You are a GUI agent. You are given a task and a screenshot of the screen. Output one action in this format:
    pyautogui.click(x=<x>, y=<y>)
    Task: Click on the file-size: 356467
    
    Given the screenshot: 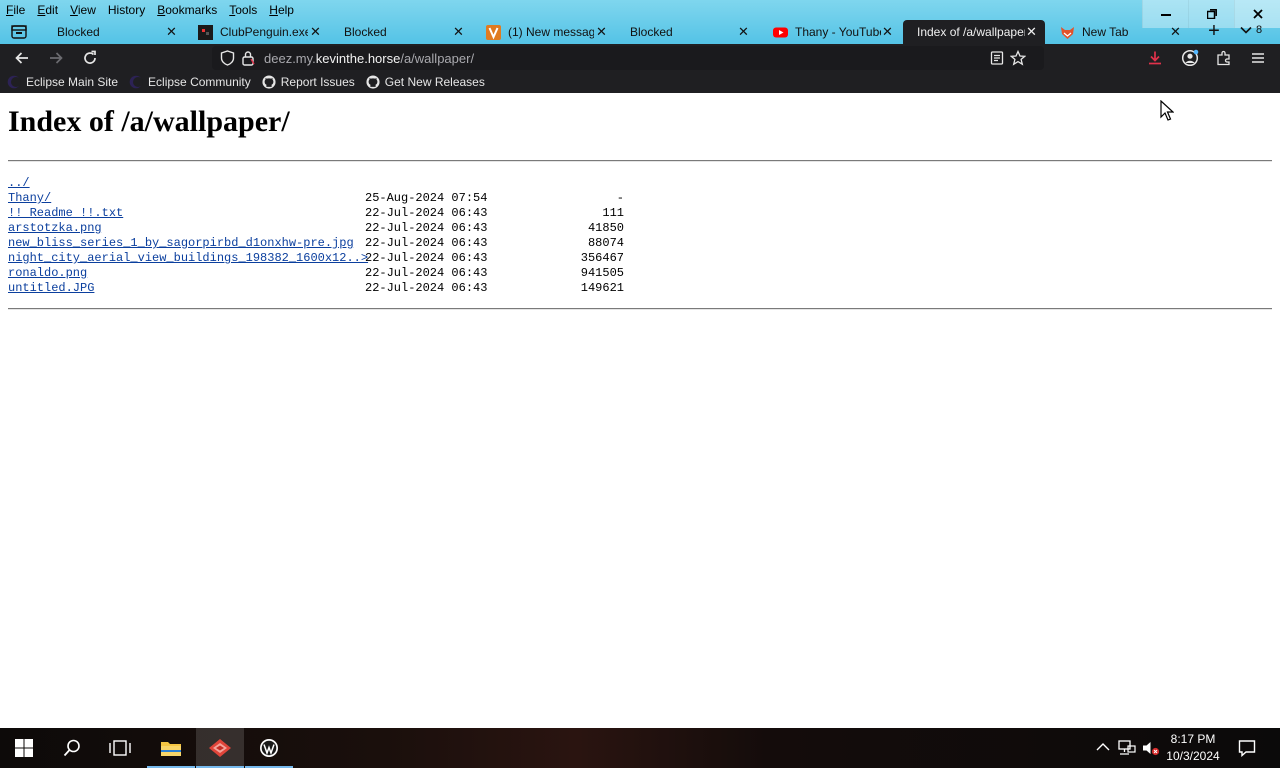 What is the action you would take?
    pyautogui.click(x=602, y=258)
    